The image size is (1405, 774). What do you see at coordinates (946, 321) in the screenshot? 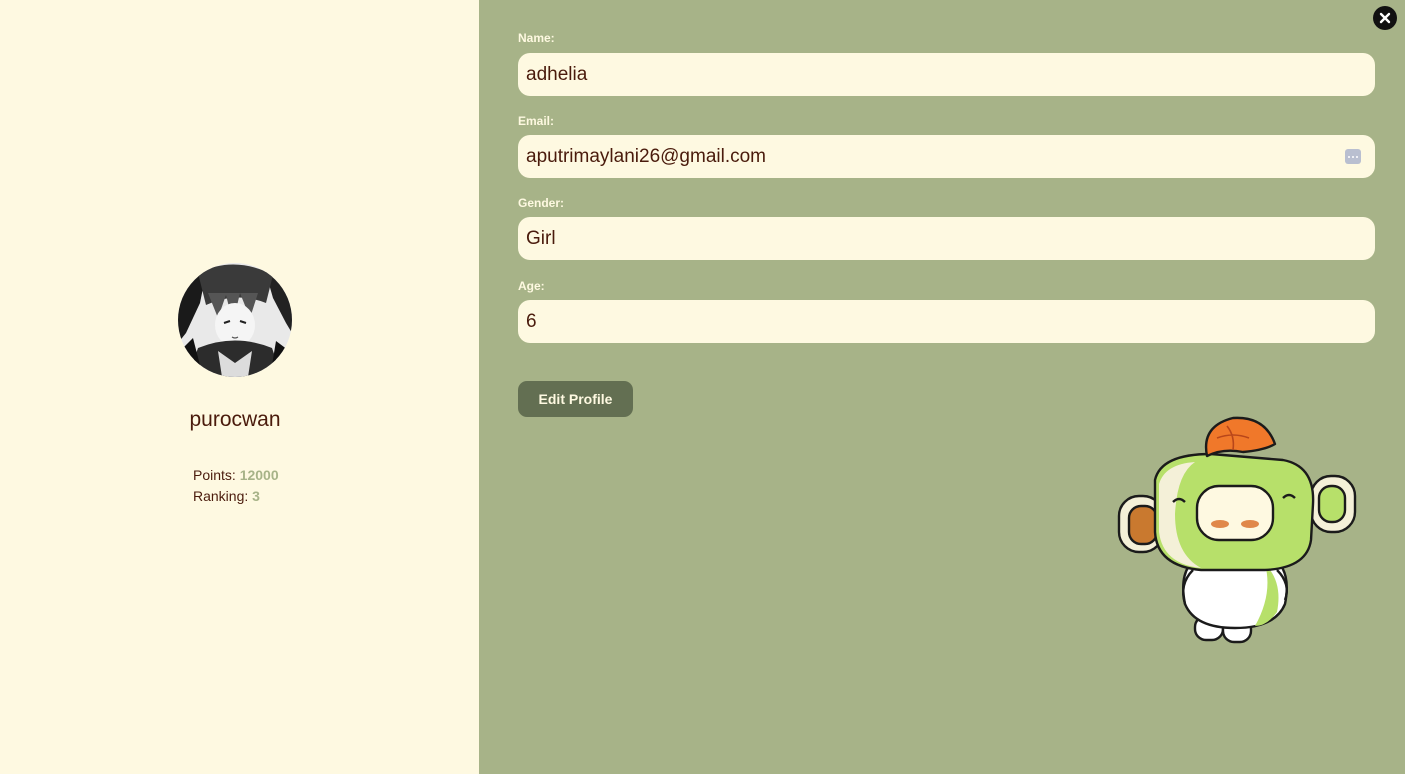
I see `age-field` at bounding box center [946, 321].